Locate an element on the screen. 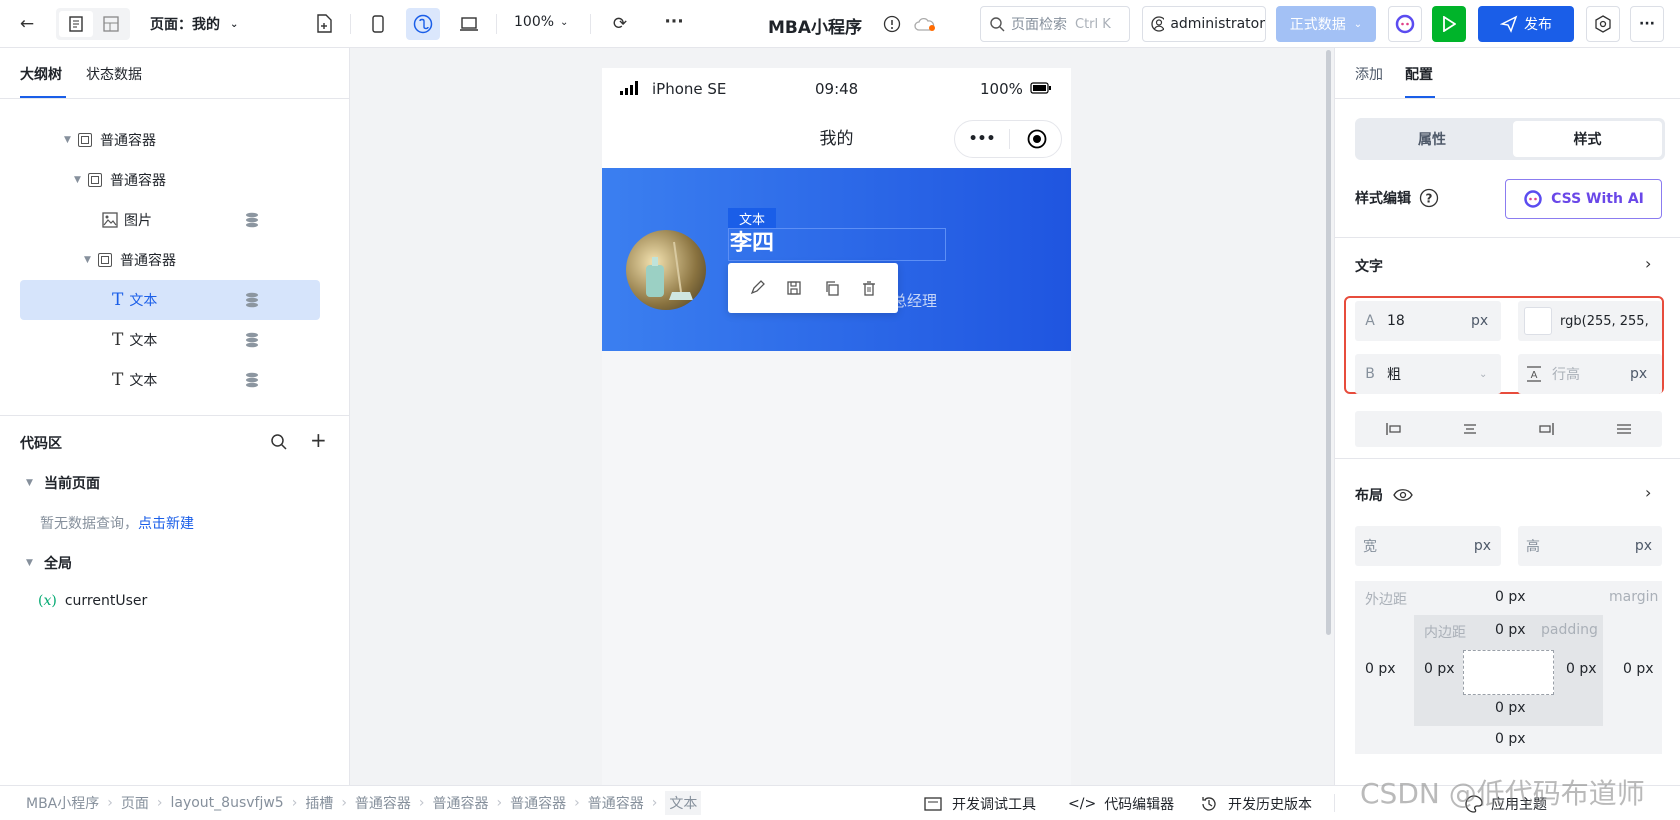 This screenshot has width=1680, height=820. font-size-value: 18 is located at coordinates (1396, 321).